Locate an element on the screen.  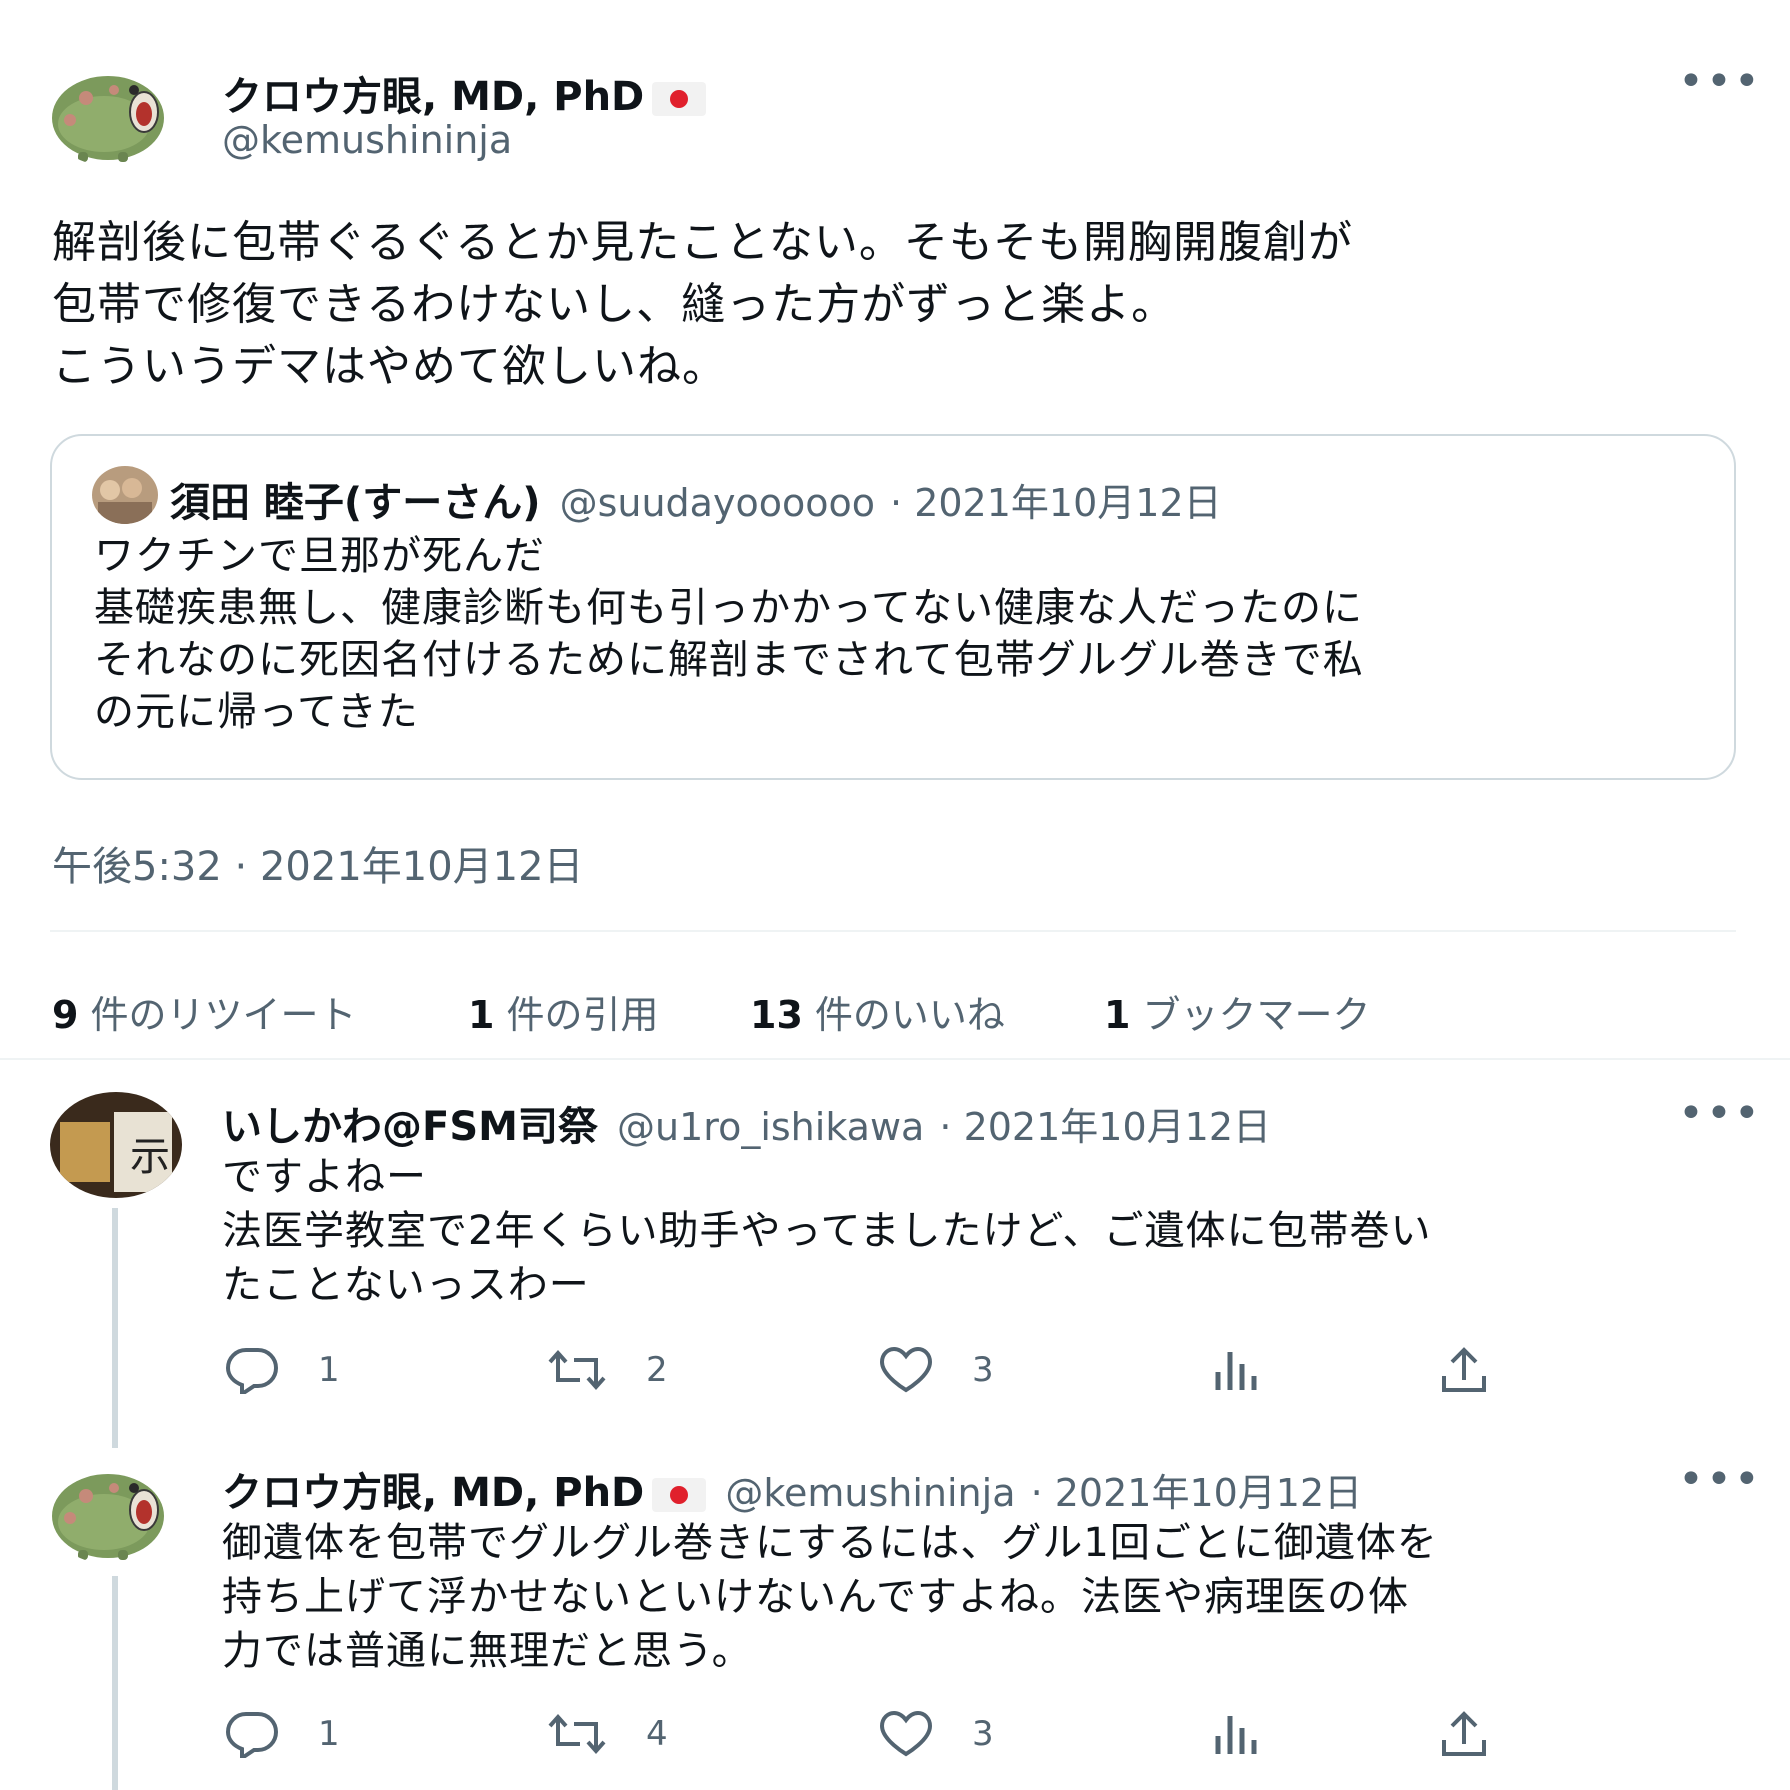
retweets-label: 件のリツイート is located at coordinates (223, 1015).